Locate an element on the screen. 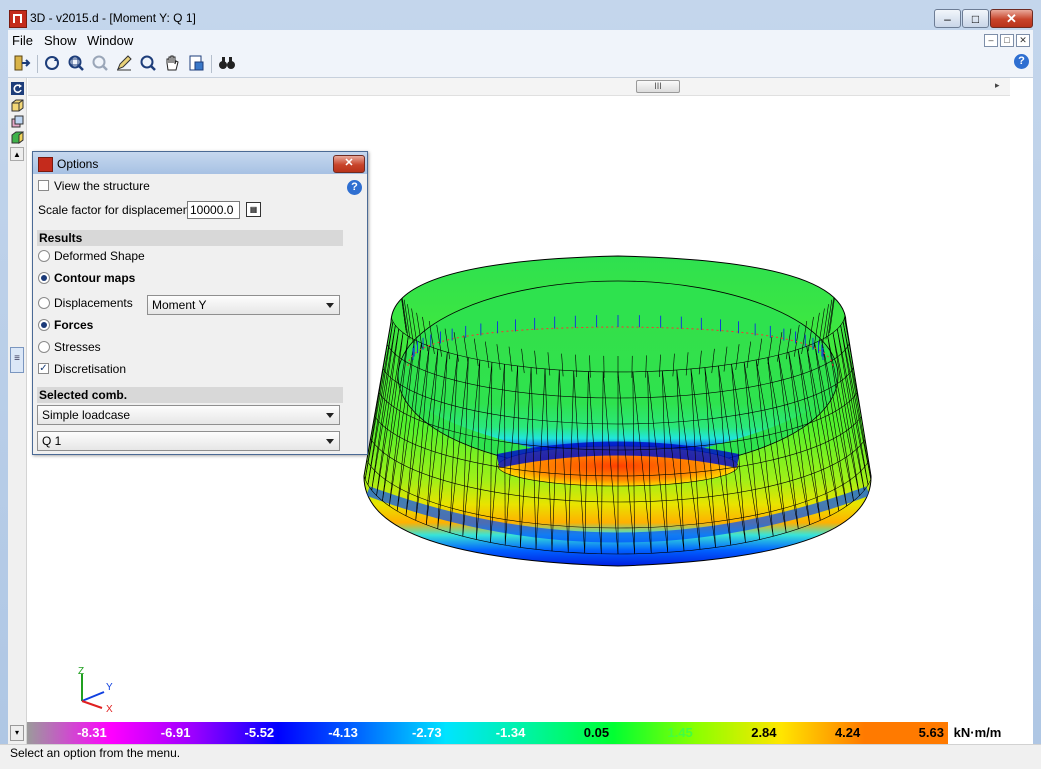  comb-type-select-value: Simple loadcase is located at coordinates (86, 415).